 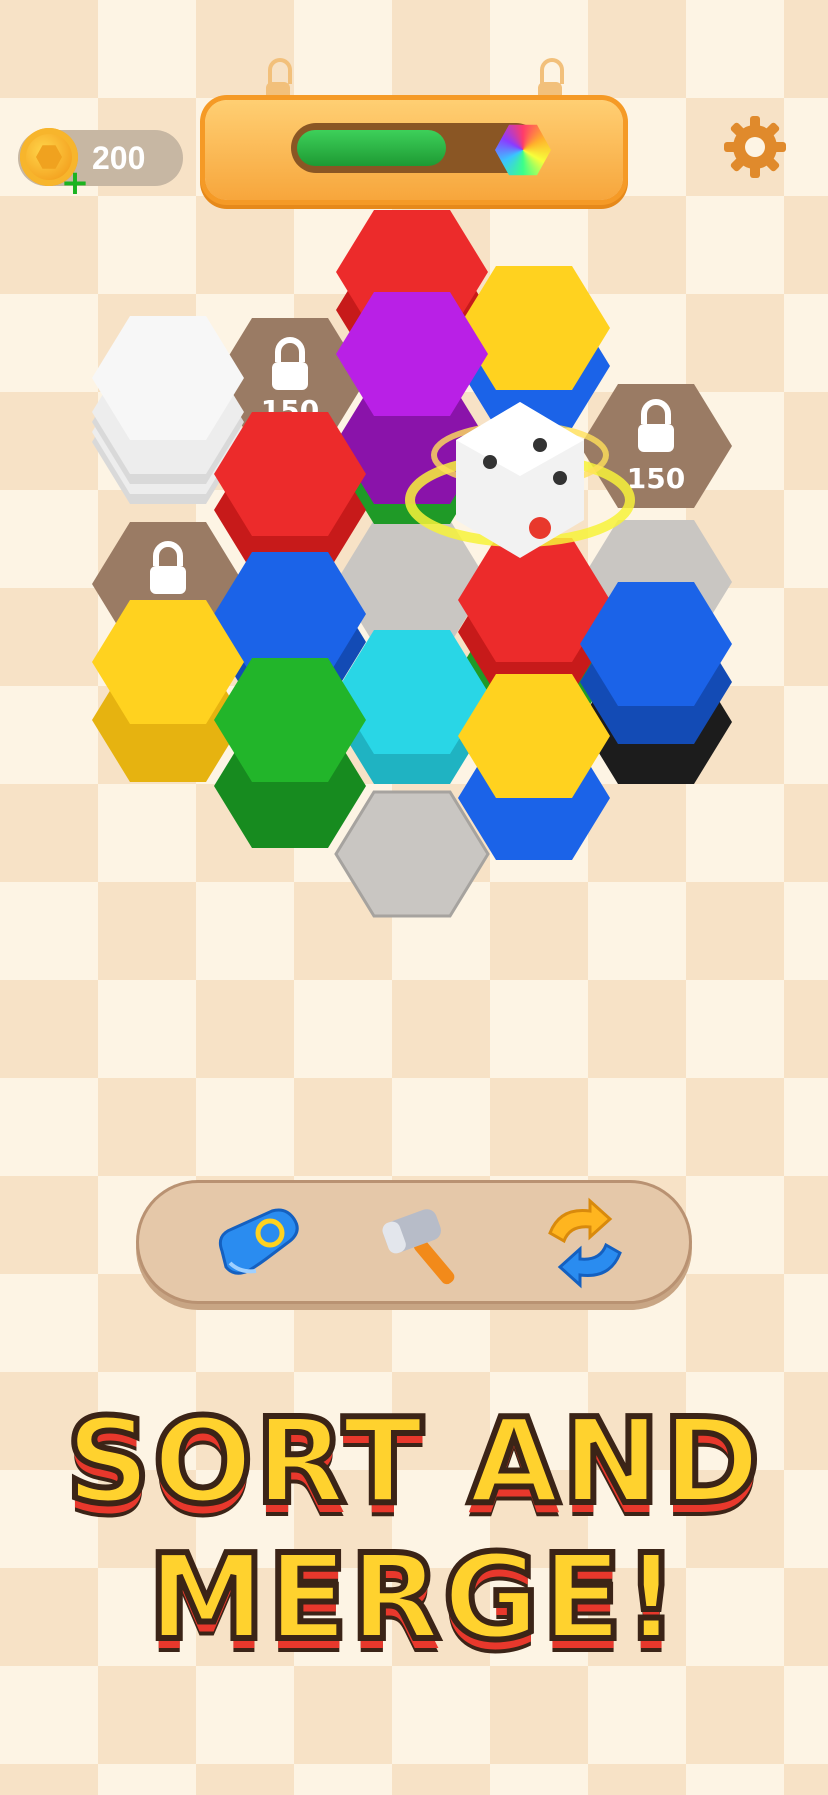 What do you see at coordinates (413, 1461) in the screenshot?
I see `headline-line-1: SORT AND` at bounding box center [413, 1461].